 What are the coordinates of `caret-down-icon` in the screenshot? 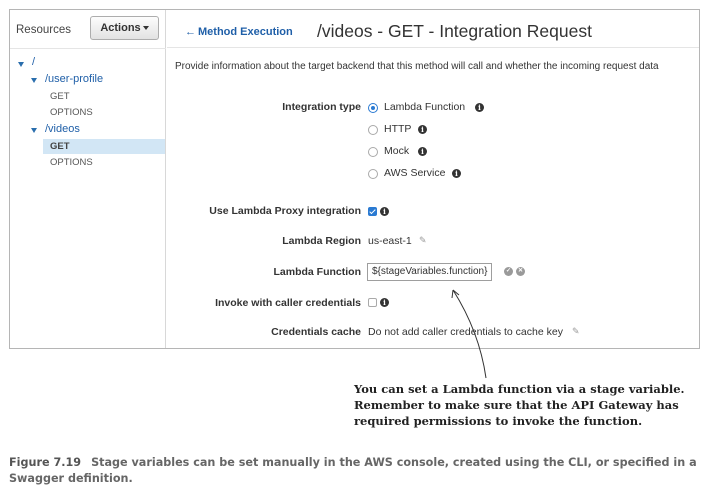 It's located at (145, 28).